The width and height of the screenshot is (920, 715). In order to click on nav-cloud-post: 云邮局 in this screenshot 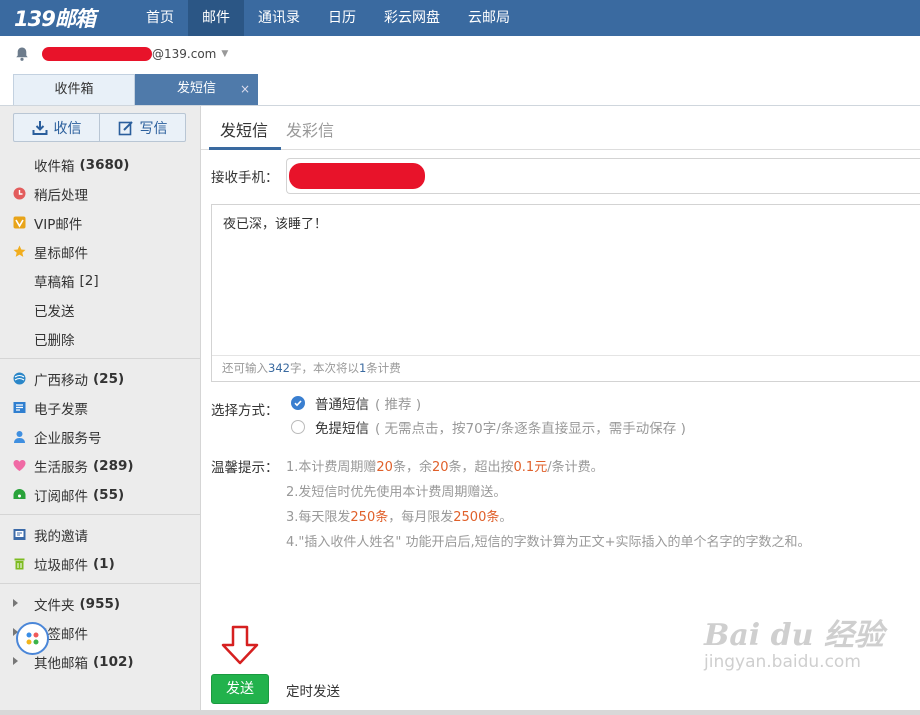, I will do `click(489, 18)`.